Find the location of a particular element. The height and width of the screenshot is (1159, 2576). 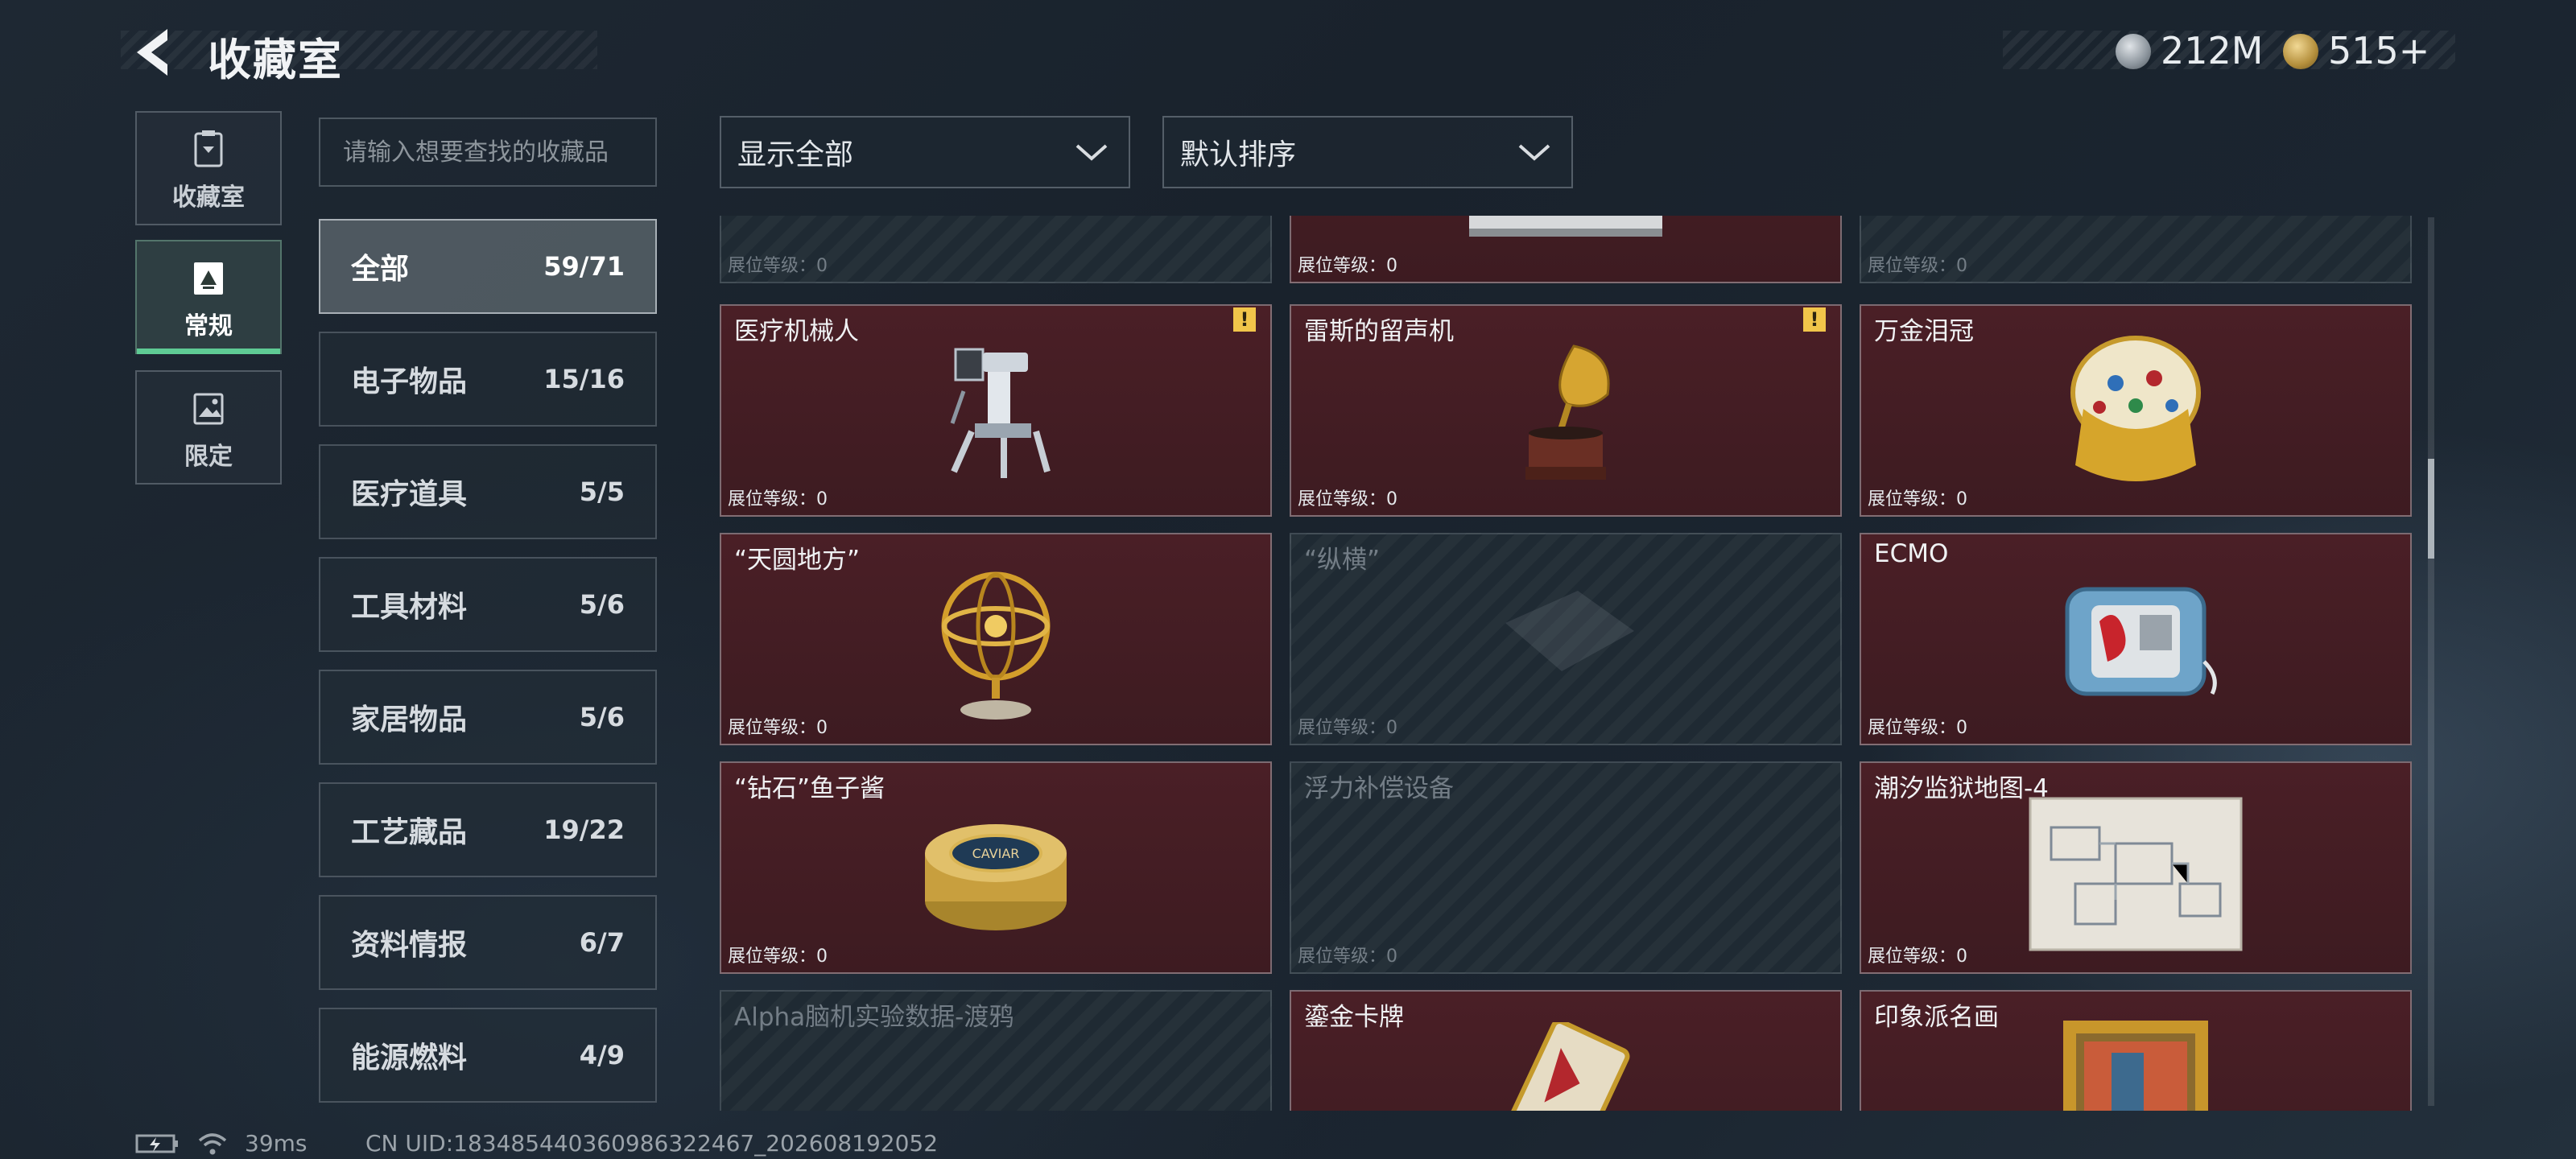

show-filter-value: 显示全部 is located at coordinates (795, 154).